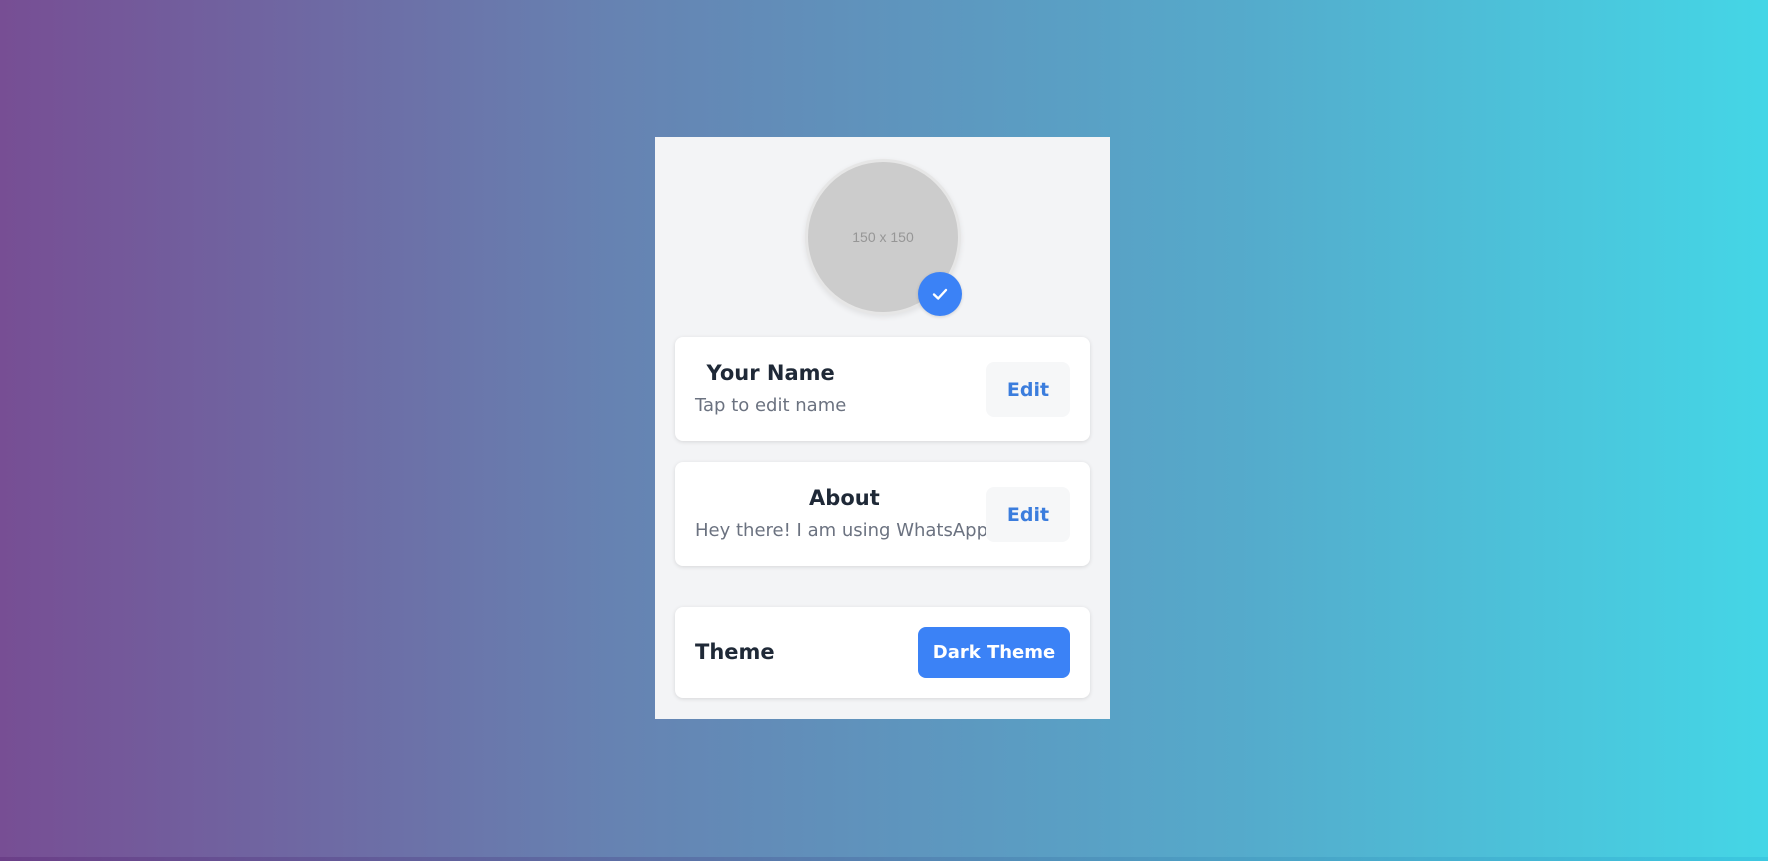  What do you see at coordinates (882, 652) in the screenshot?
I see `theme-card: Theme Dark Theme` at bounding box center [882, 652].